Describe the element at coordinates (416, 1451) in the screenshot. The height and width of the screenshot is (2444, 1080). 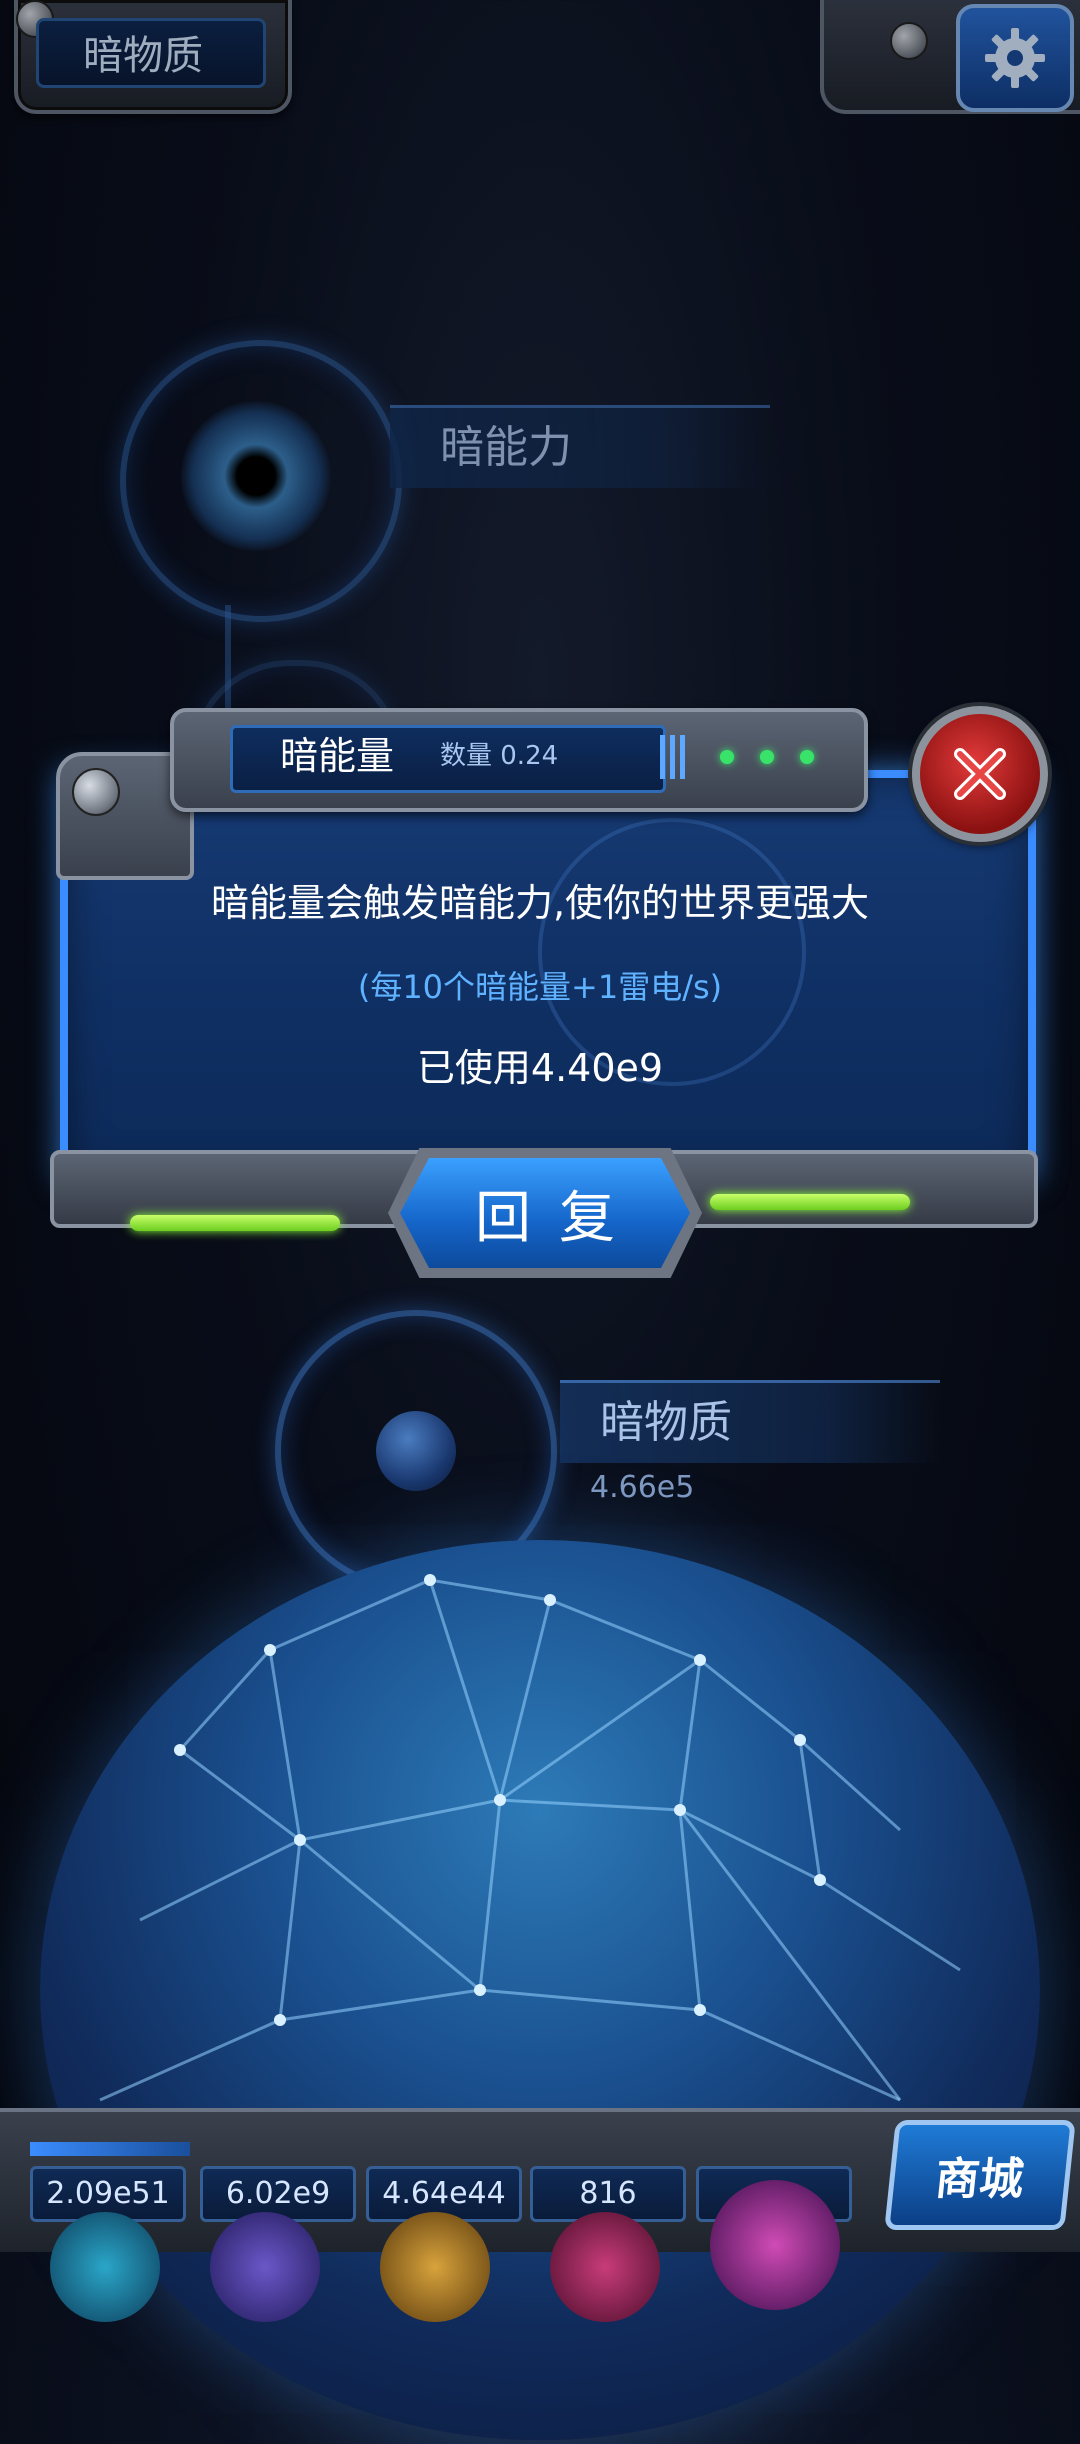
I see `planet-icon` at that location.